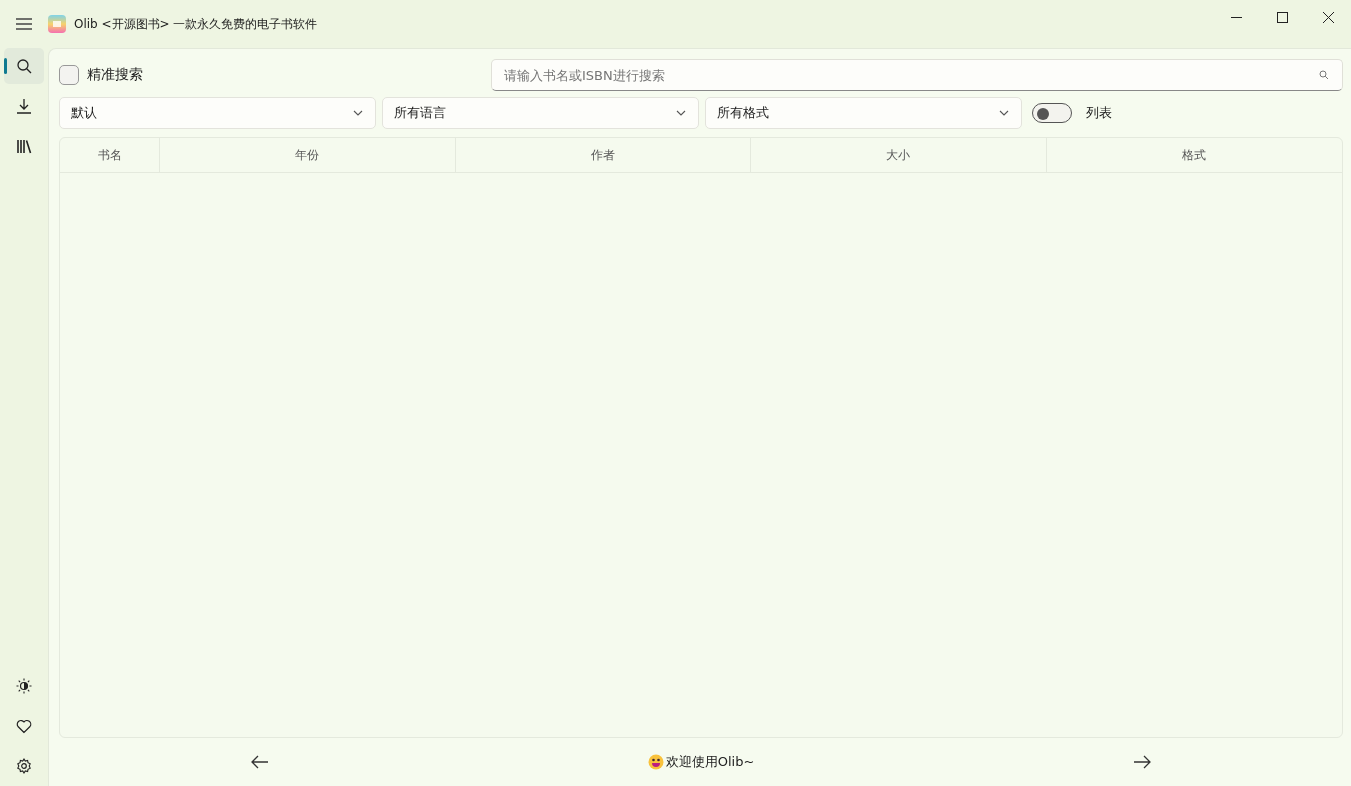 This screenshot has height=786, width=1351. I want to click on books-icon, so click(24, 146).